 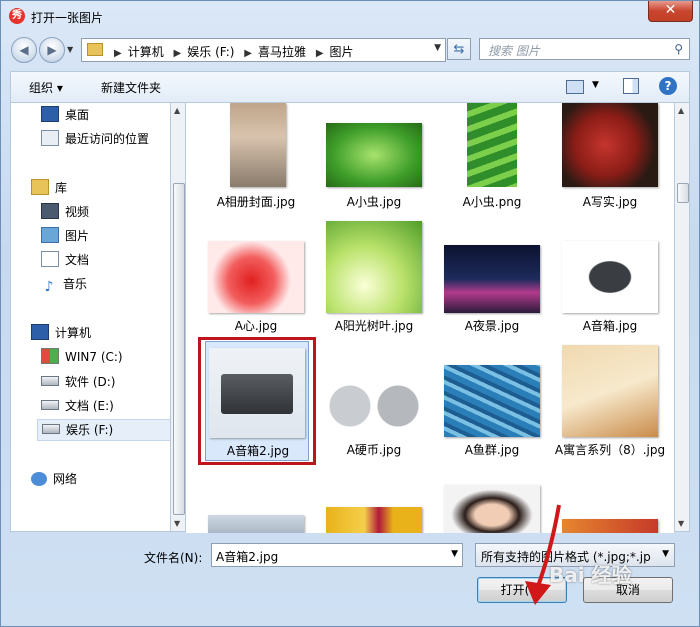 What do you see at coordinates (73, 333) in the screenshot?
I see `sidebar-item-label: 计算机` at bounding box center [73, 333].